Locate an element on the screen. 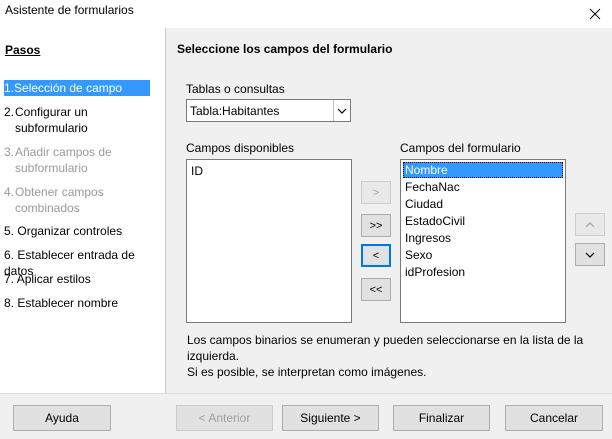  add-one-button: > is located at coordinates (376, 192).